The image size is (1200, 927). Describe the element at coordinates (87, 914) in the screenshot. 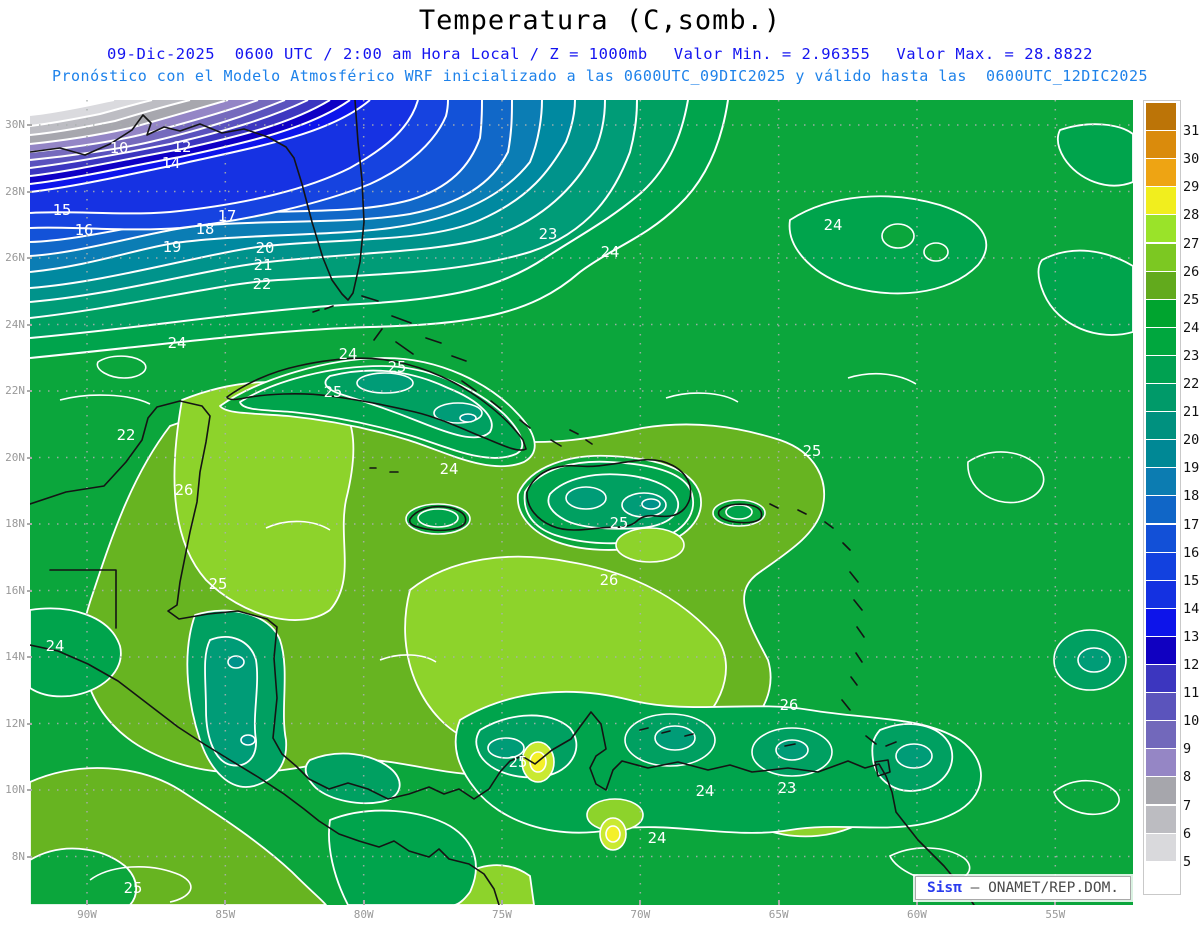

I see `lon-tick-label-90W: 90W` at that location.